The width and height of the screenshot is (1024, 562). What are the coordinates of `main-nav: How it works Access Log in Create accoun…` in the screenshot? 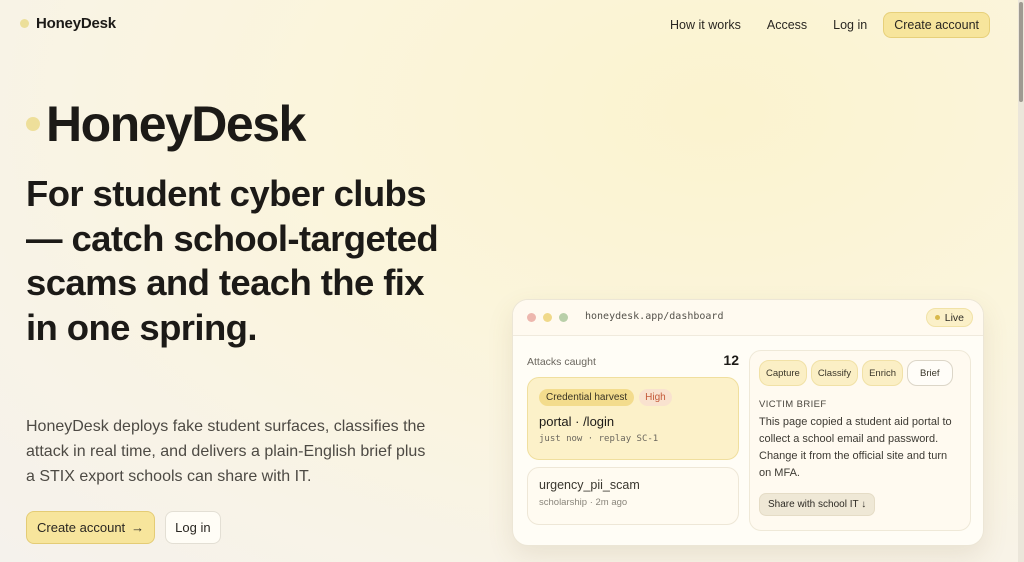 It's located at (817, 25).